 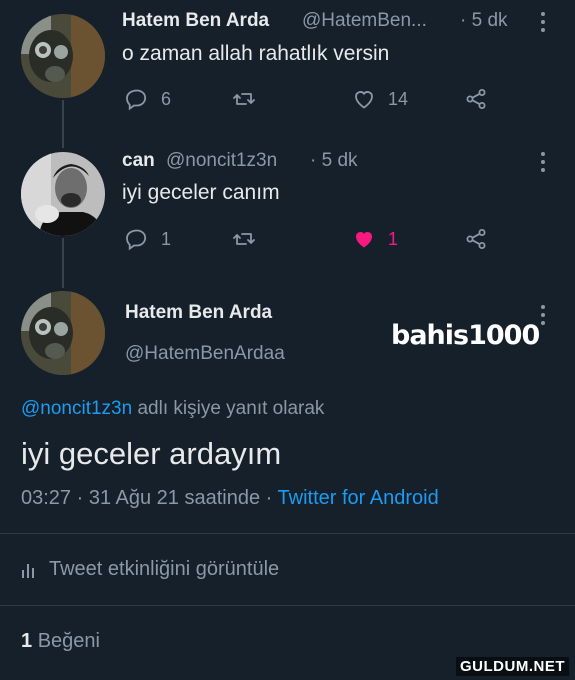 What do you see at coordinates (201, 192) in the screenshot?
I see `tweet-text: iyi geceler canım` at bounding box center [201, 192].